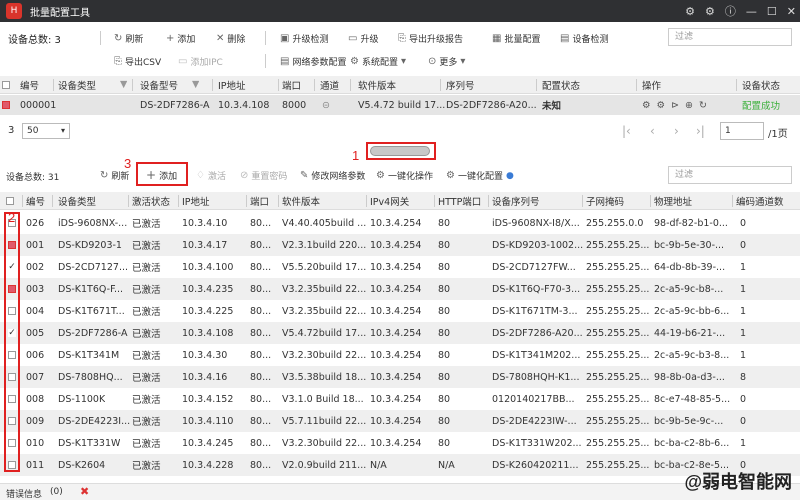  I want to click on add-button: + 添加, so click(180, 38).